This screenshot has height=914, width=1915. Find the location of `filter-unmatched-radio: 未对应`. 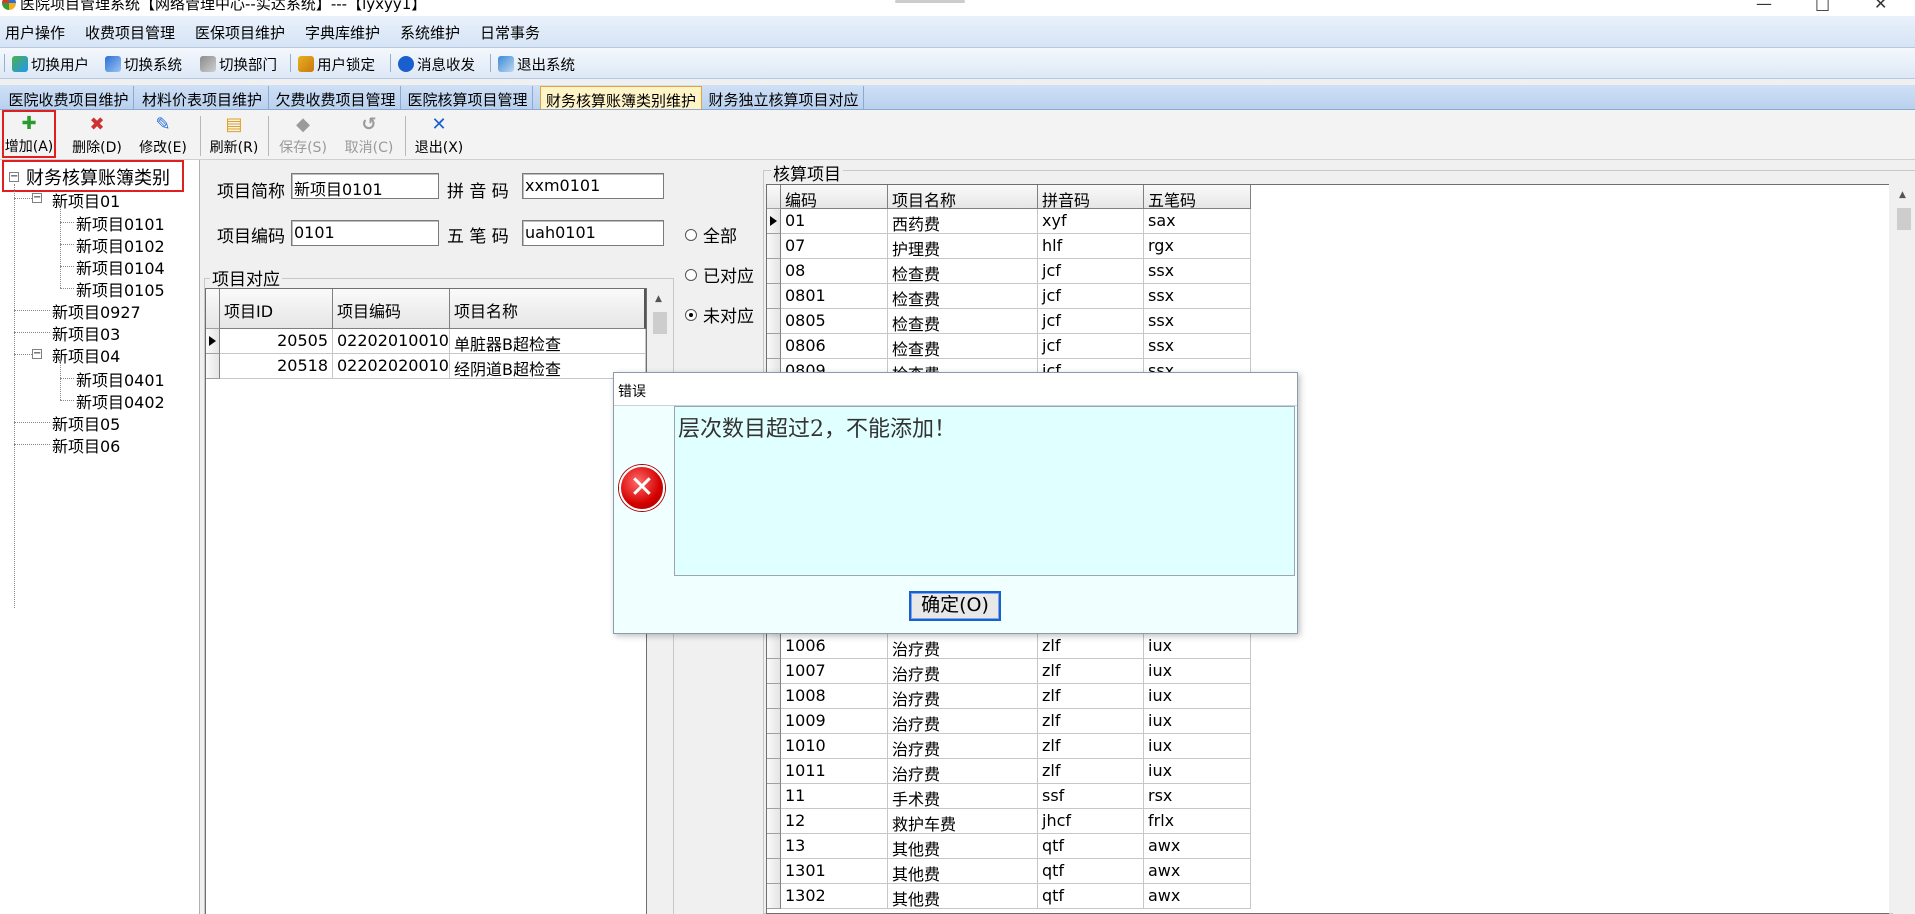

filter-unmatched-radio: 未对应 is located at coordinates (719, 314).